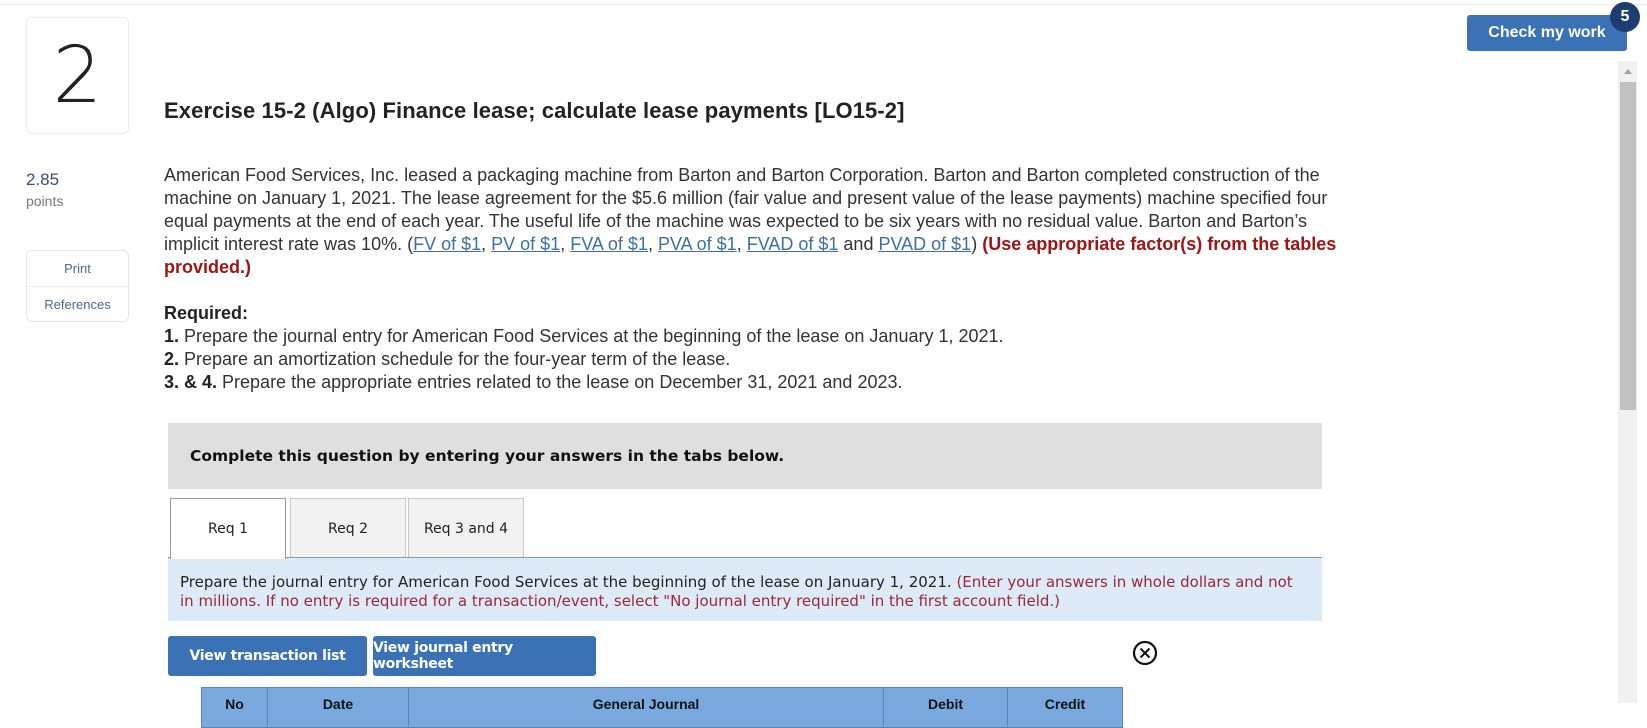 The width and height of the screenshot is (1647, 728). What do you see at coordinates (646, 707) in the screenshot?
I see `column-header-general-journal: General Journal` at bounding box center [646, 707].